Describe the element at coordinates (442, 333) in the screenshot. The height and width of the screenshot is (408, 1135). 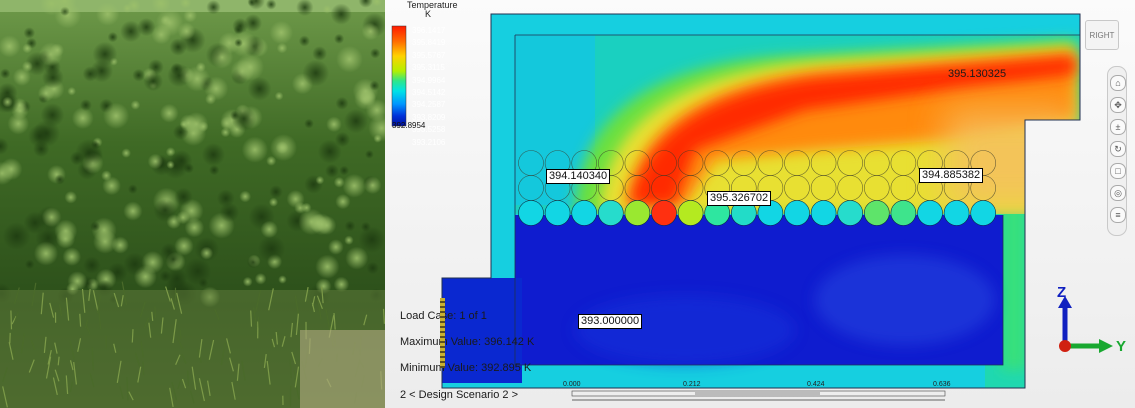
I see `inlet-boundary` at that location.